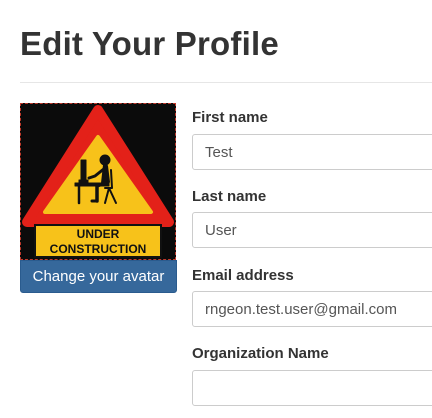 This screenshot has height=418, width=432. What do you see at coordinates (230, 117) in the screenshot?
I see `first-name-label: First name` at bounding box center [230, 117].